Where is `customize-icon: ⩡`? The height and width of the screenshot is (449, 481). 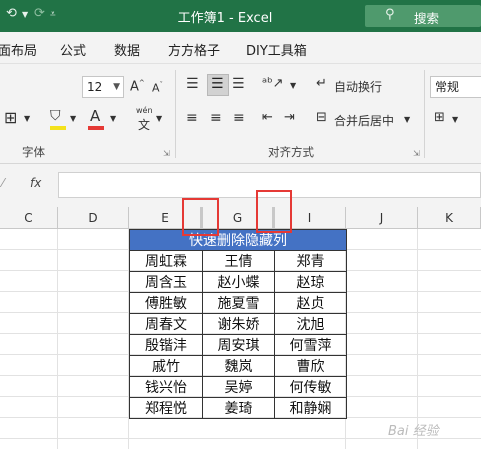 customize-icon: ⩡ is located at coordinates (53, 14).